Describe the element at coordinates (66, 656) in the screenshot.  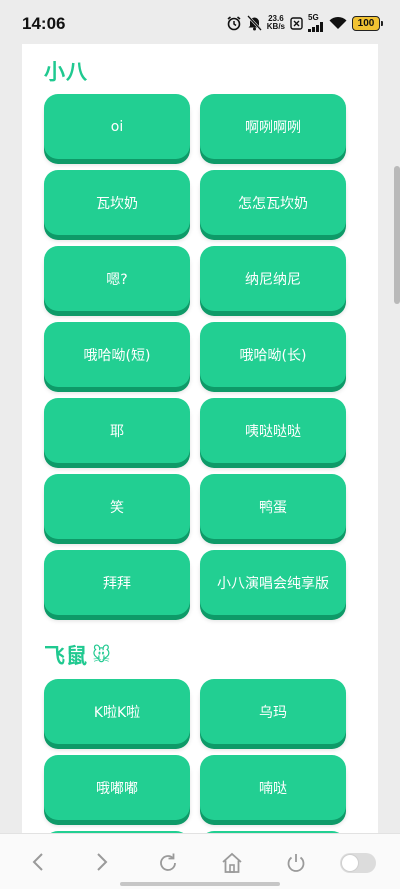
I see `section-title-text: 飞鼠` at that location.